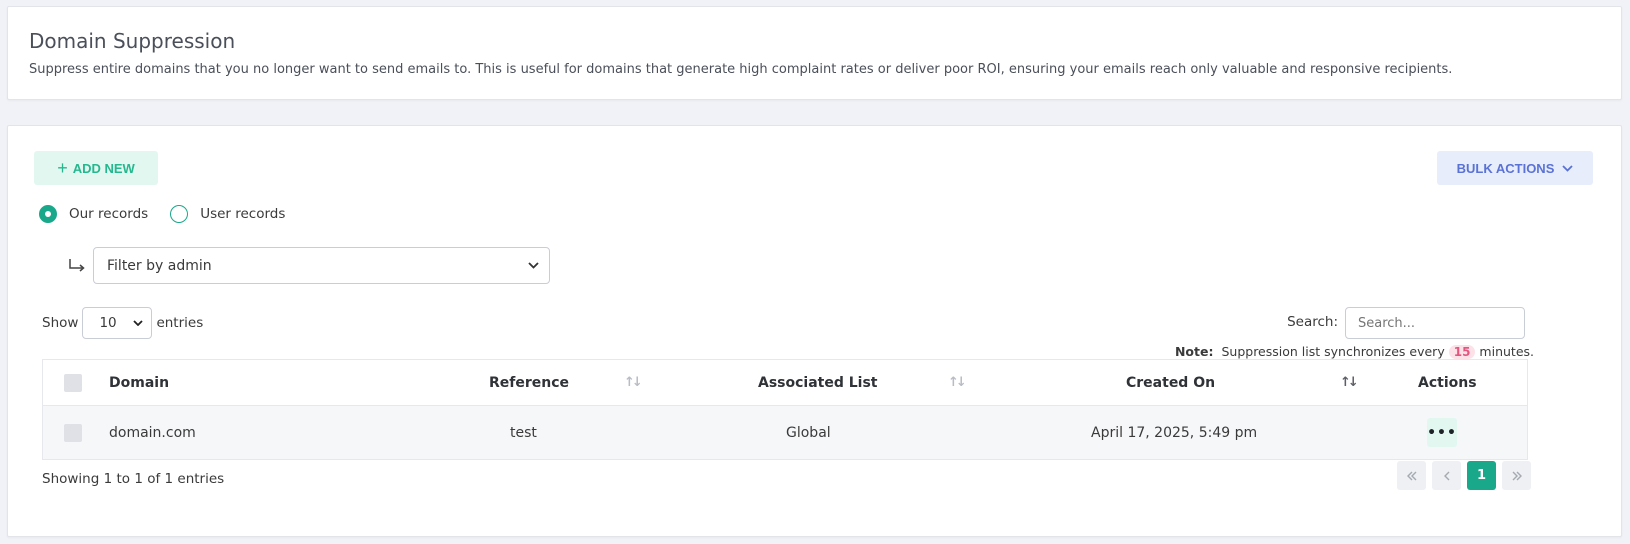 The image size is (1630, 544). I want to click on last-page-button, so click(1516, 475).